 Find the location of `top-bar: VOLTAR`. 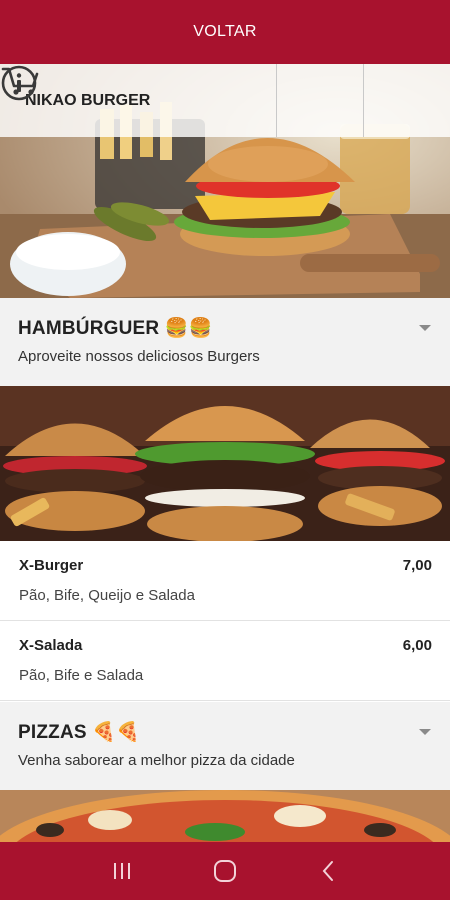

top-bar: VOLTAR is located at coordinates (225, 32).